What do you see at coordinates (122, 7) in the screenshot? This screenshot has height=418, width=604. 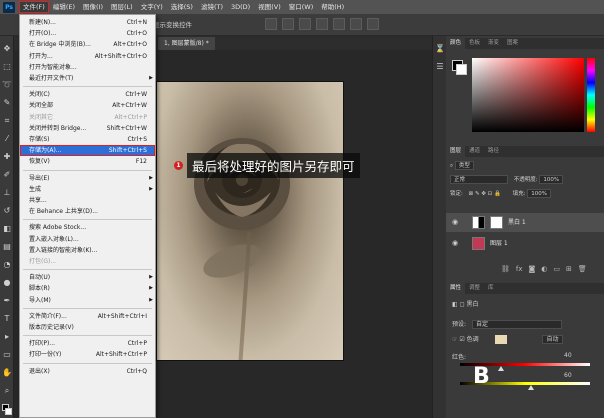 I see `menu-layer: 图层(L)` at bounding box center [122, 7].